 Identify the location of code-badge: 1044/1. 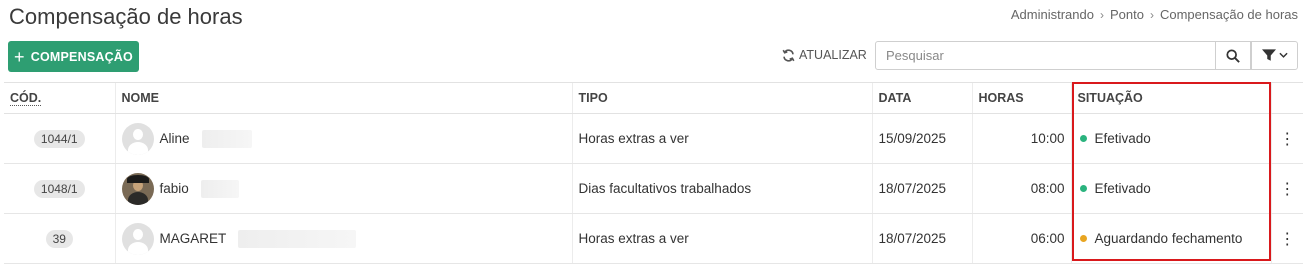
(59, 138).